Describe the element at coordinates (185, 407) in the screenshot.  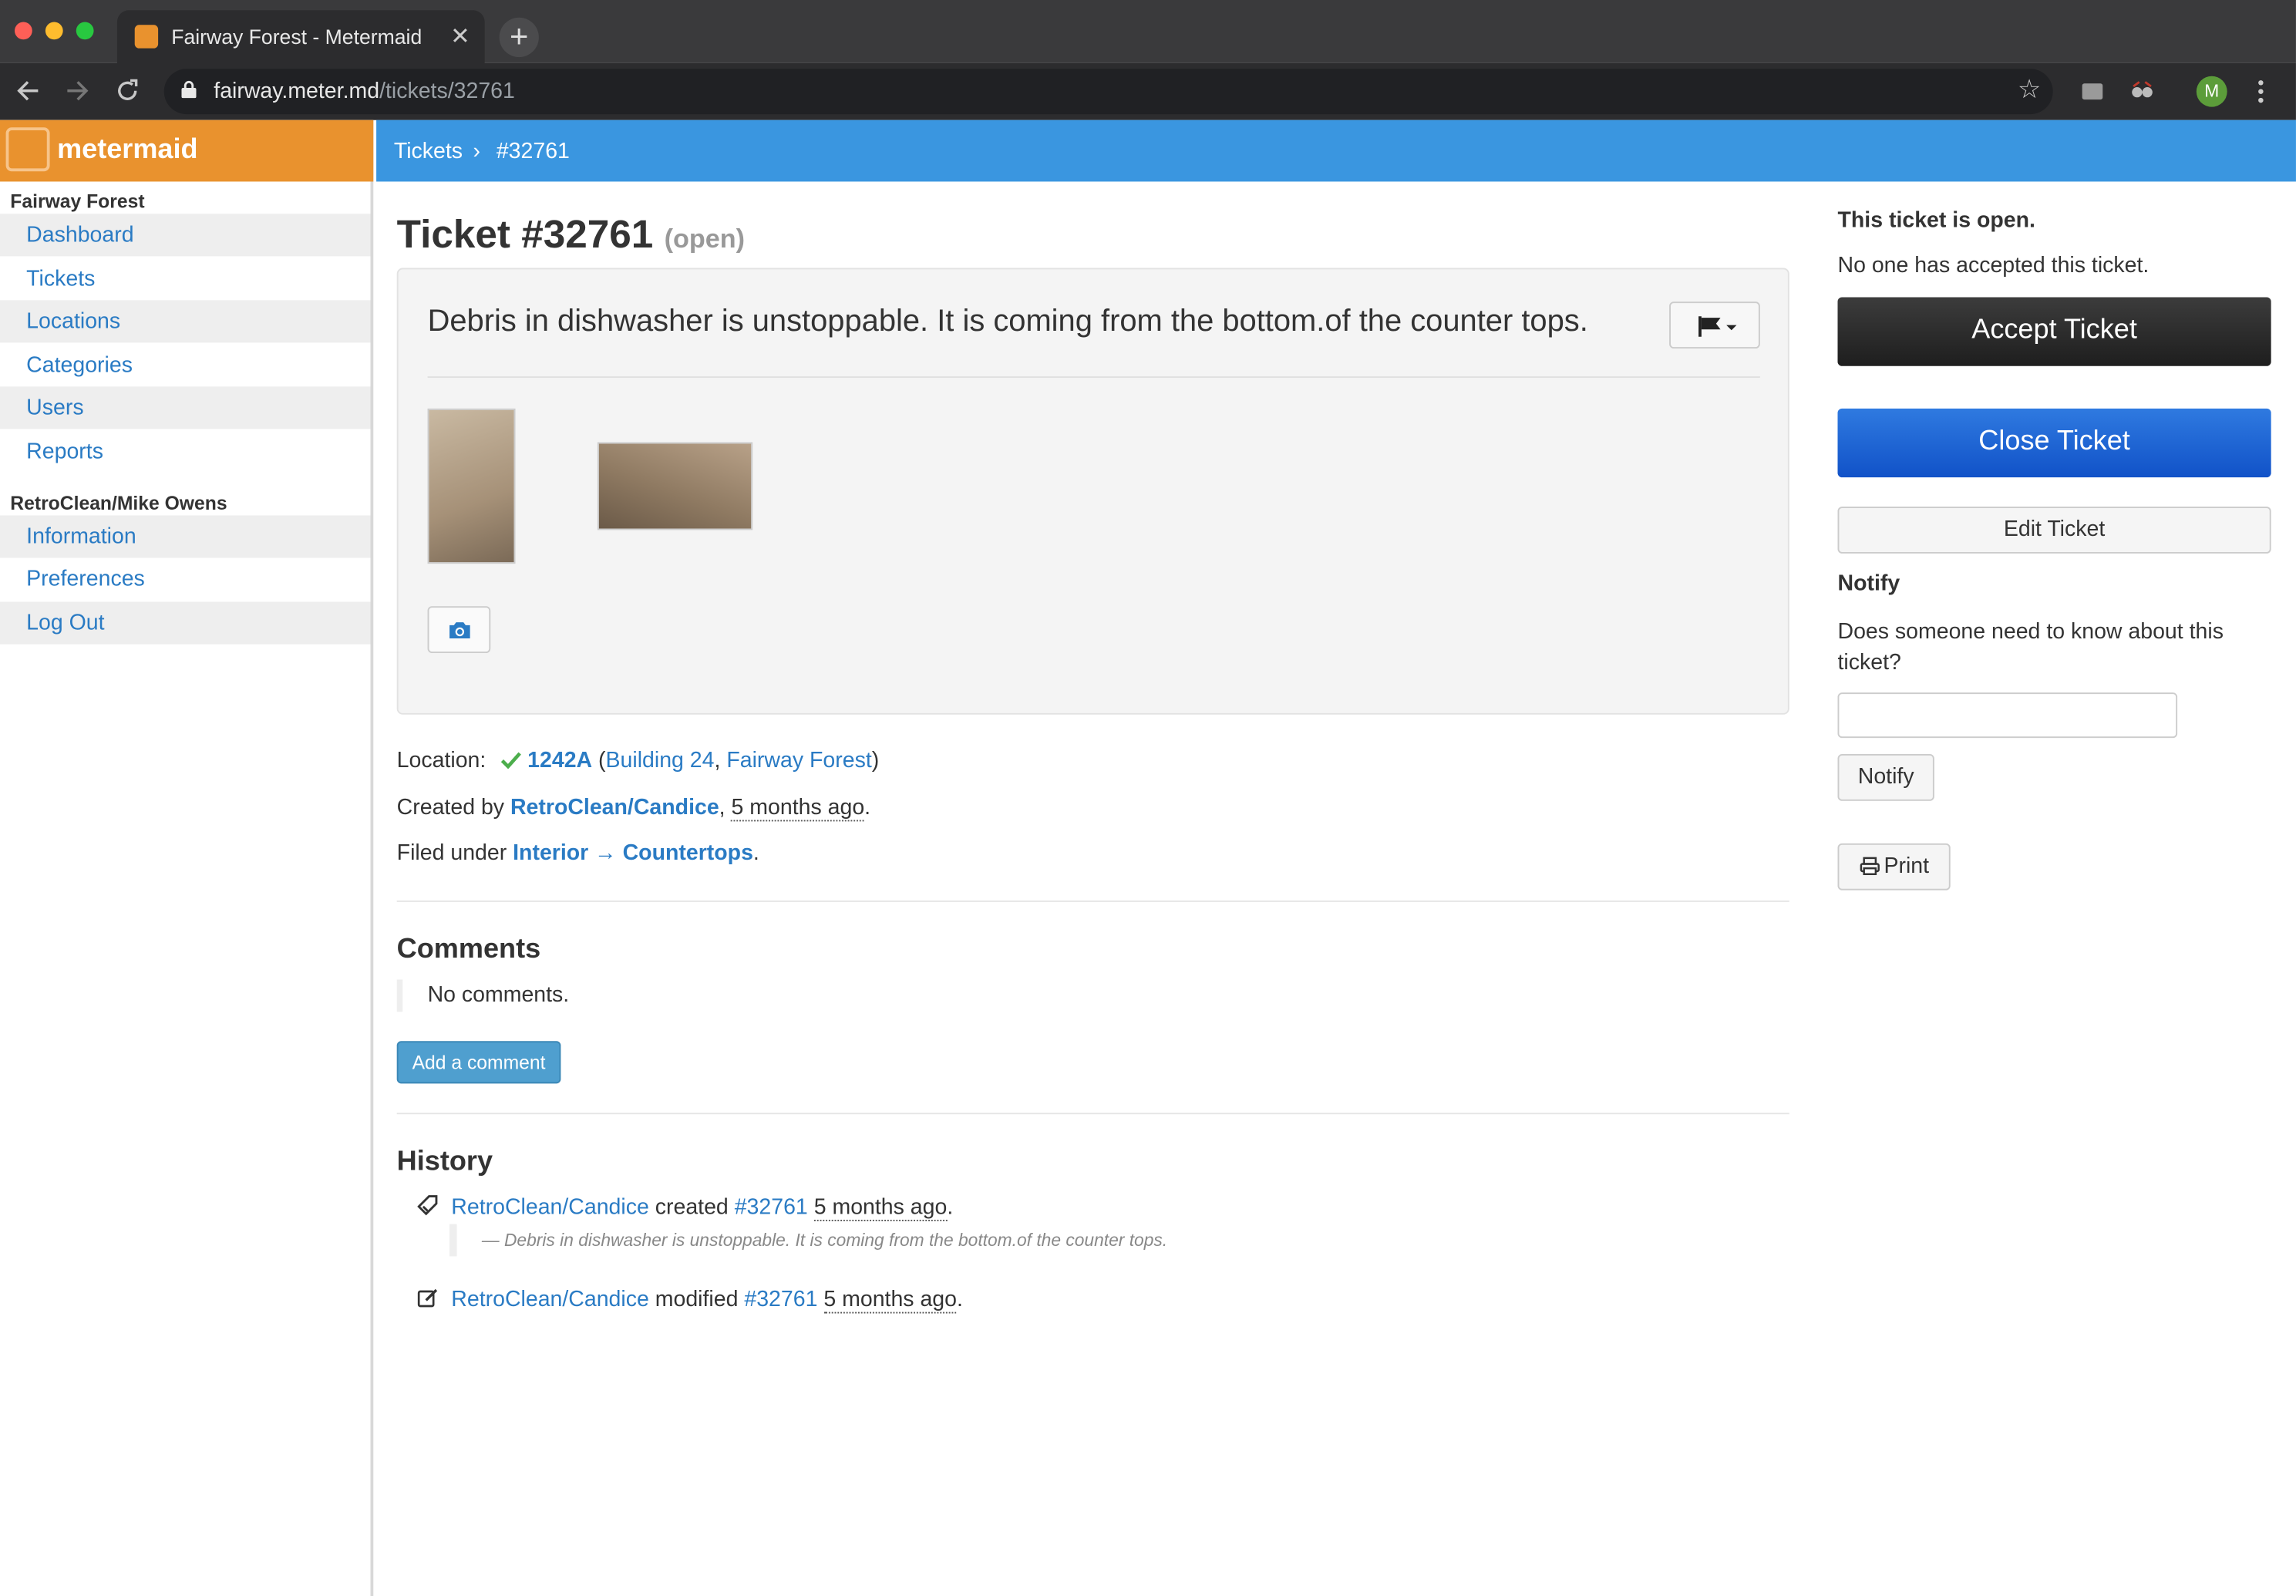
I see `sidebar-item-users: Users` at that location.